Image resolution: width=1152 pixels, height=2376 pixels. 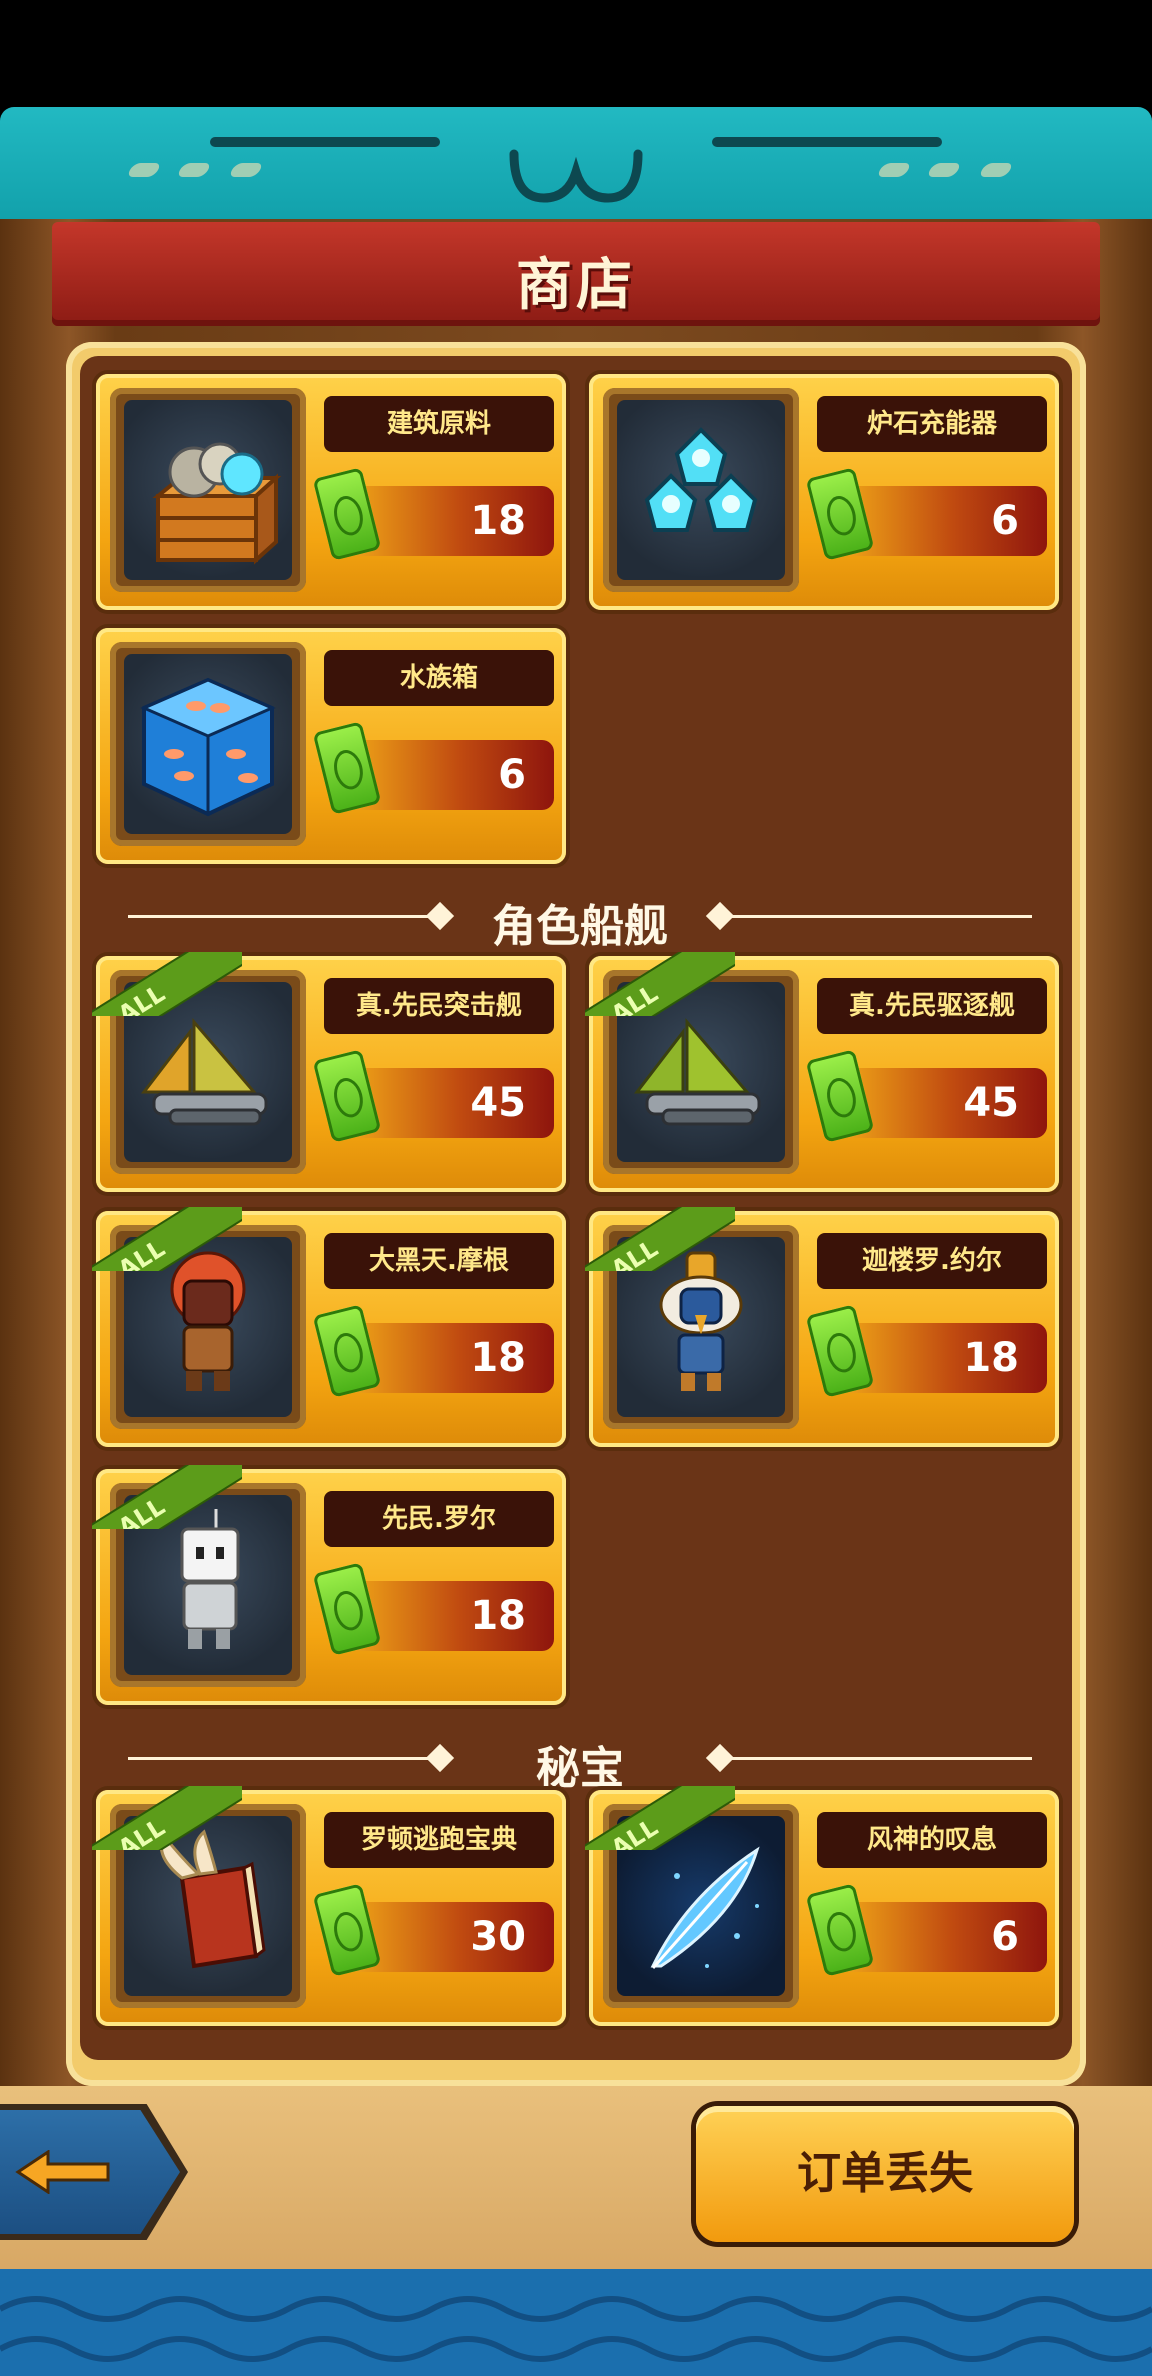 I want to click on shop-item-card: 水族箱 6, so click(x=331, y=746).